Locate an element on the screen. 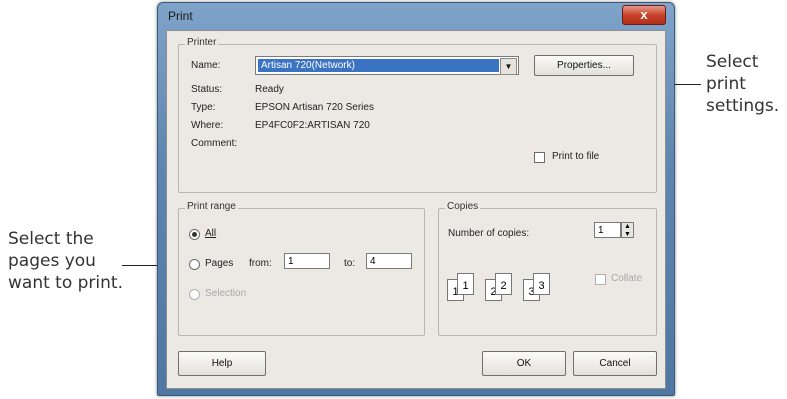 The height and width of the screenshot is (399, 787). where-label: Where: is located at coordinates (207, 125).